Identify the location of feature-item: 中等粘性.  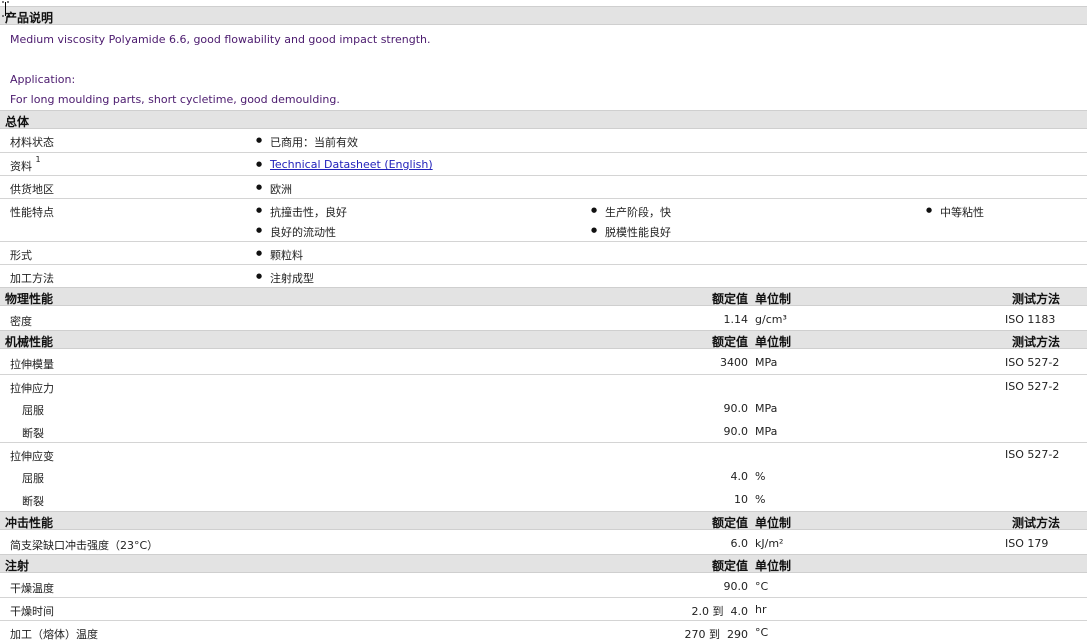
(955, 212).